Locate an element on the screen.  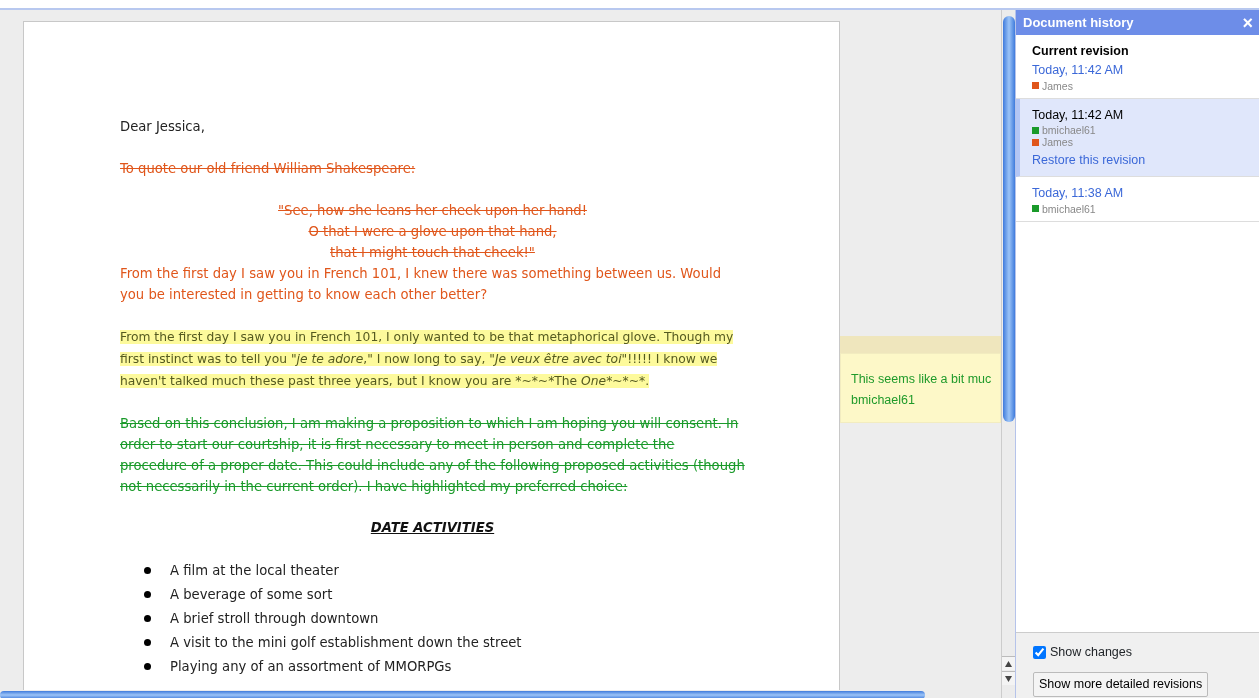
detailed-revisions-button: Show more detailed revisions is located at coordinates (1121, 684).